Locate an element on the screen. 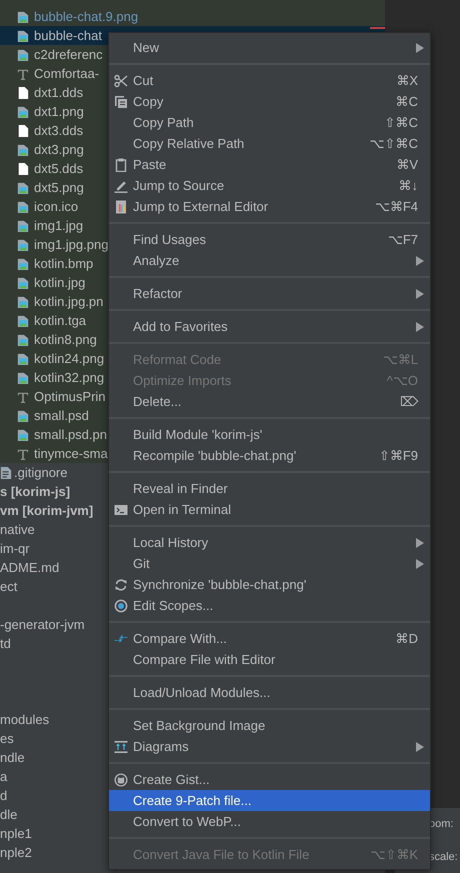 Image resolution: width=460 pixels, height=873 pixels. shortcut-label: ⇧⌘C is located at coordinates (401, 122).